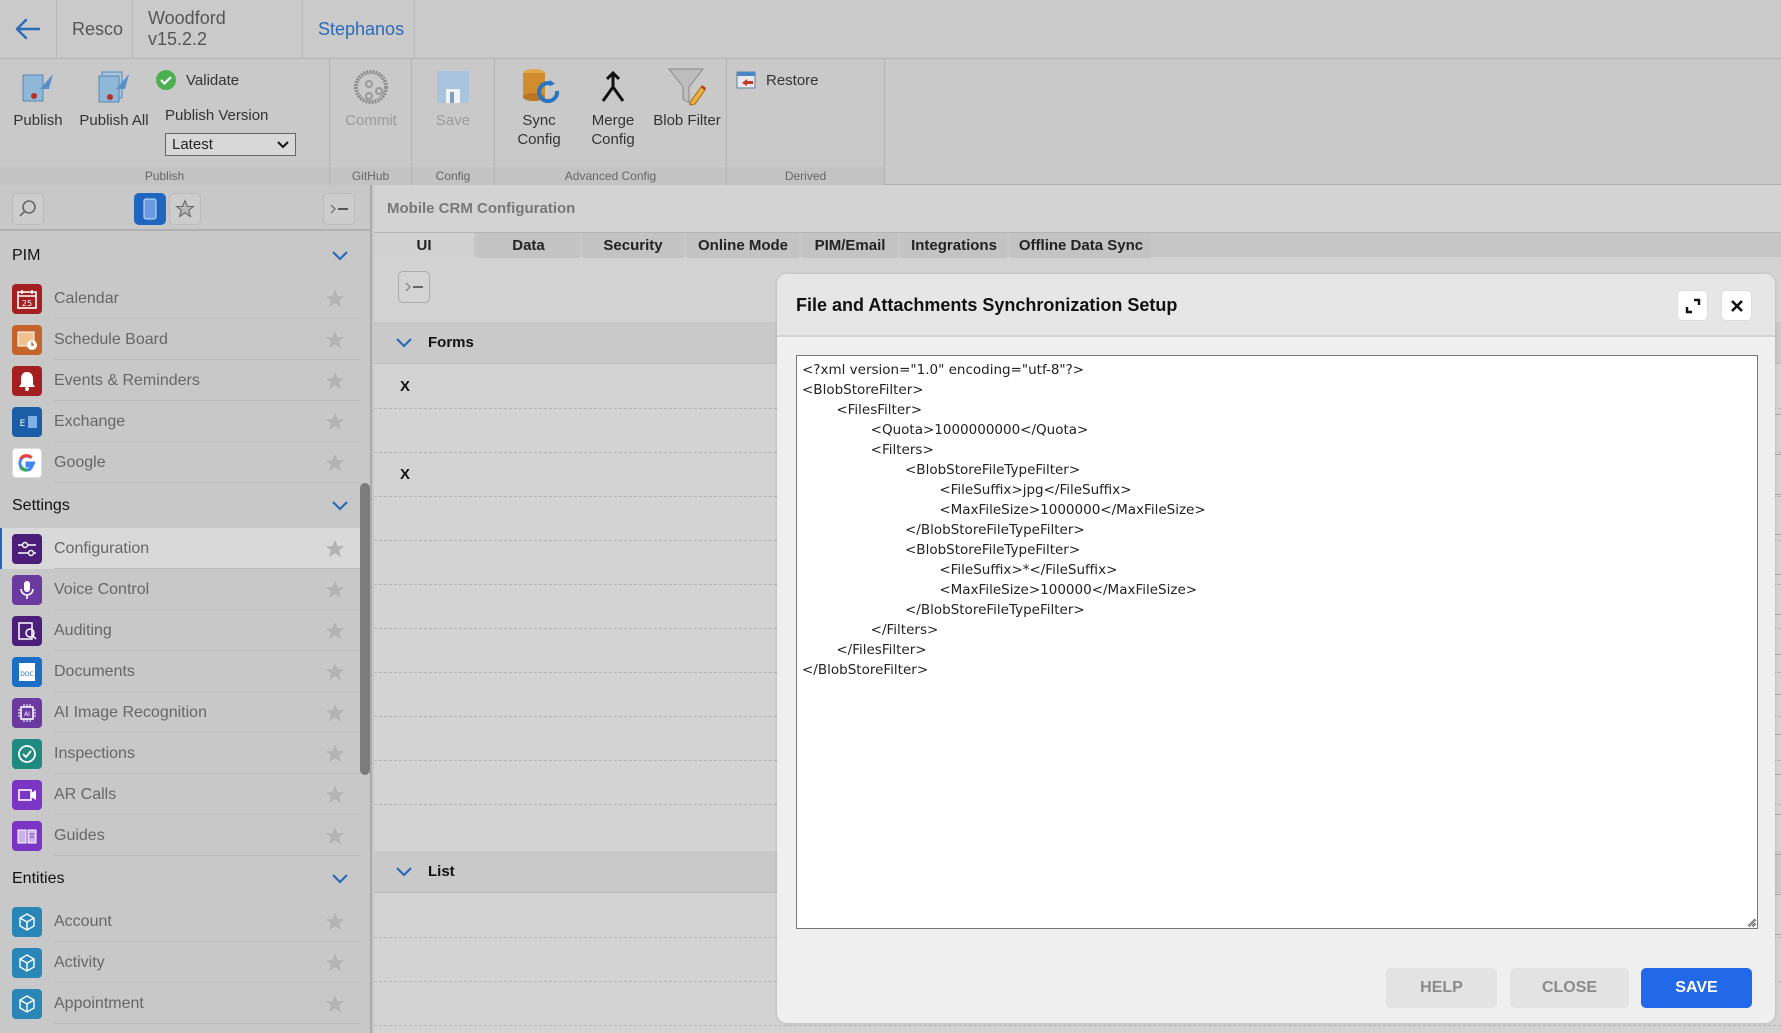 Image resolution: width=1781 pixels, height=1033 pixels. Describe the element at coordinates (180, 1003) in the screenshot. I see `sidebar-item-appointment: Appointment` at that location.